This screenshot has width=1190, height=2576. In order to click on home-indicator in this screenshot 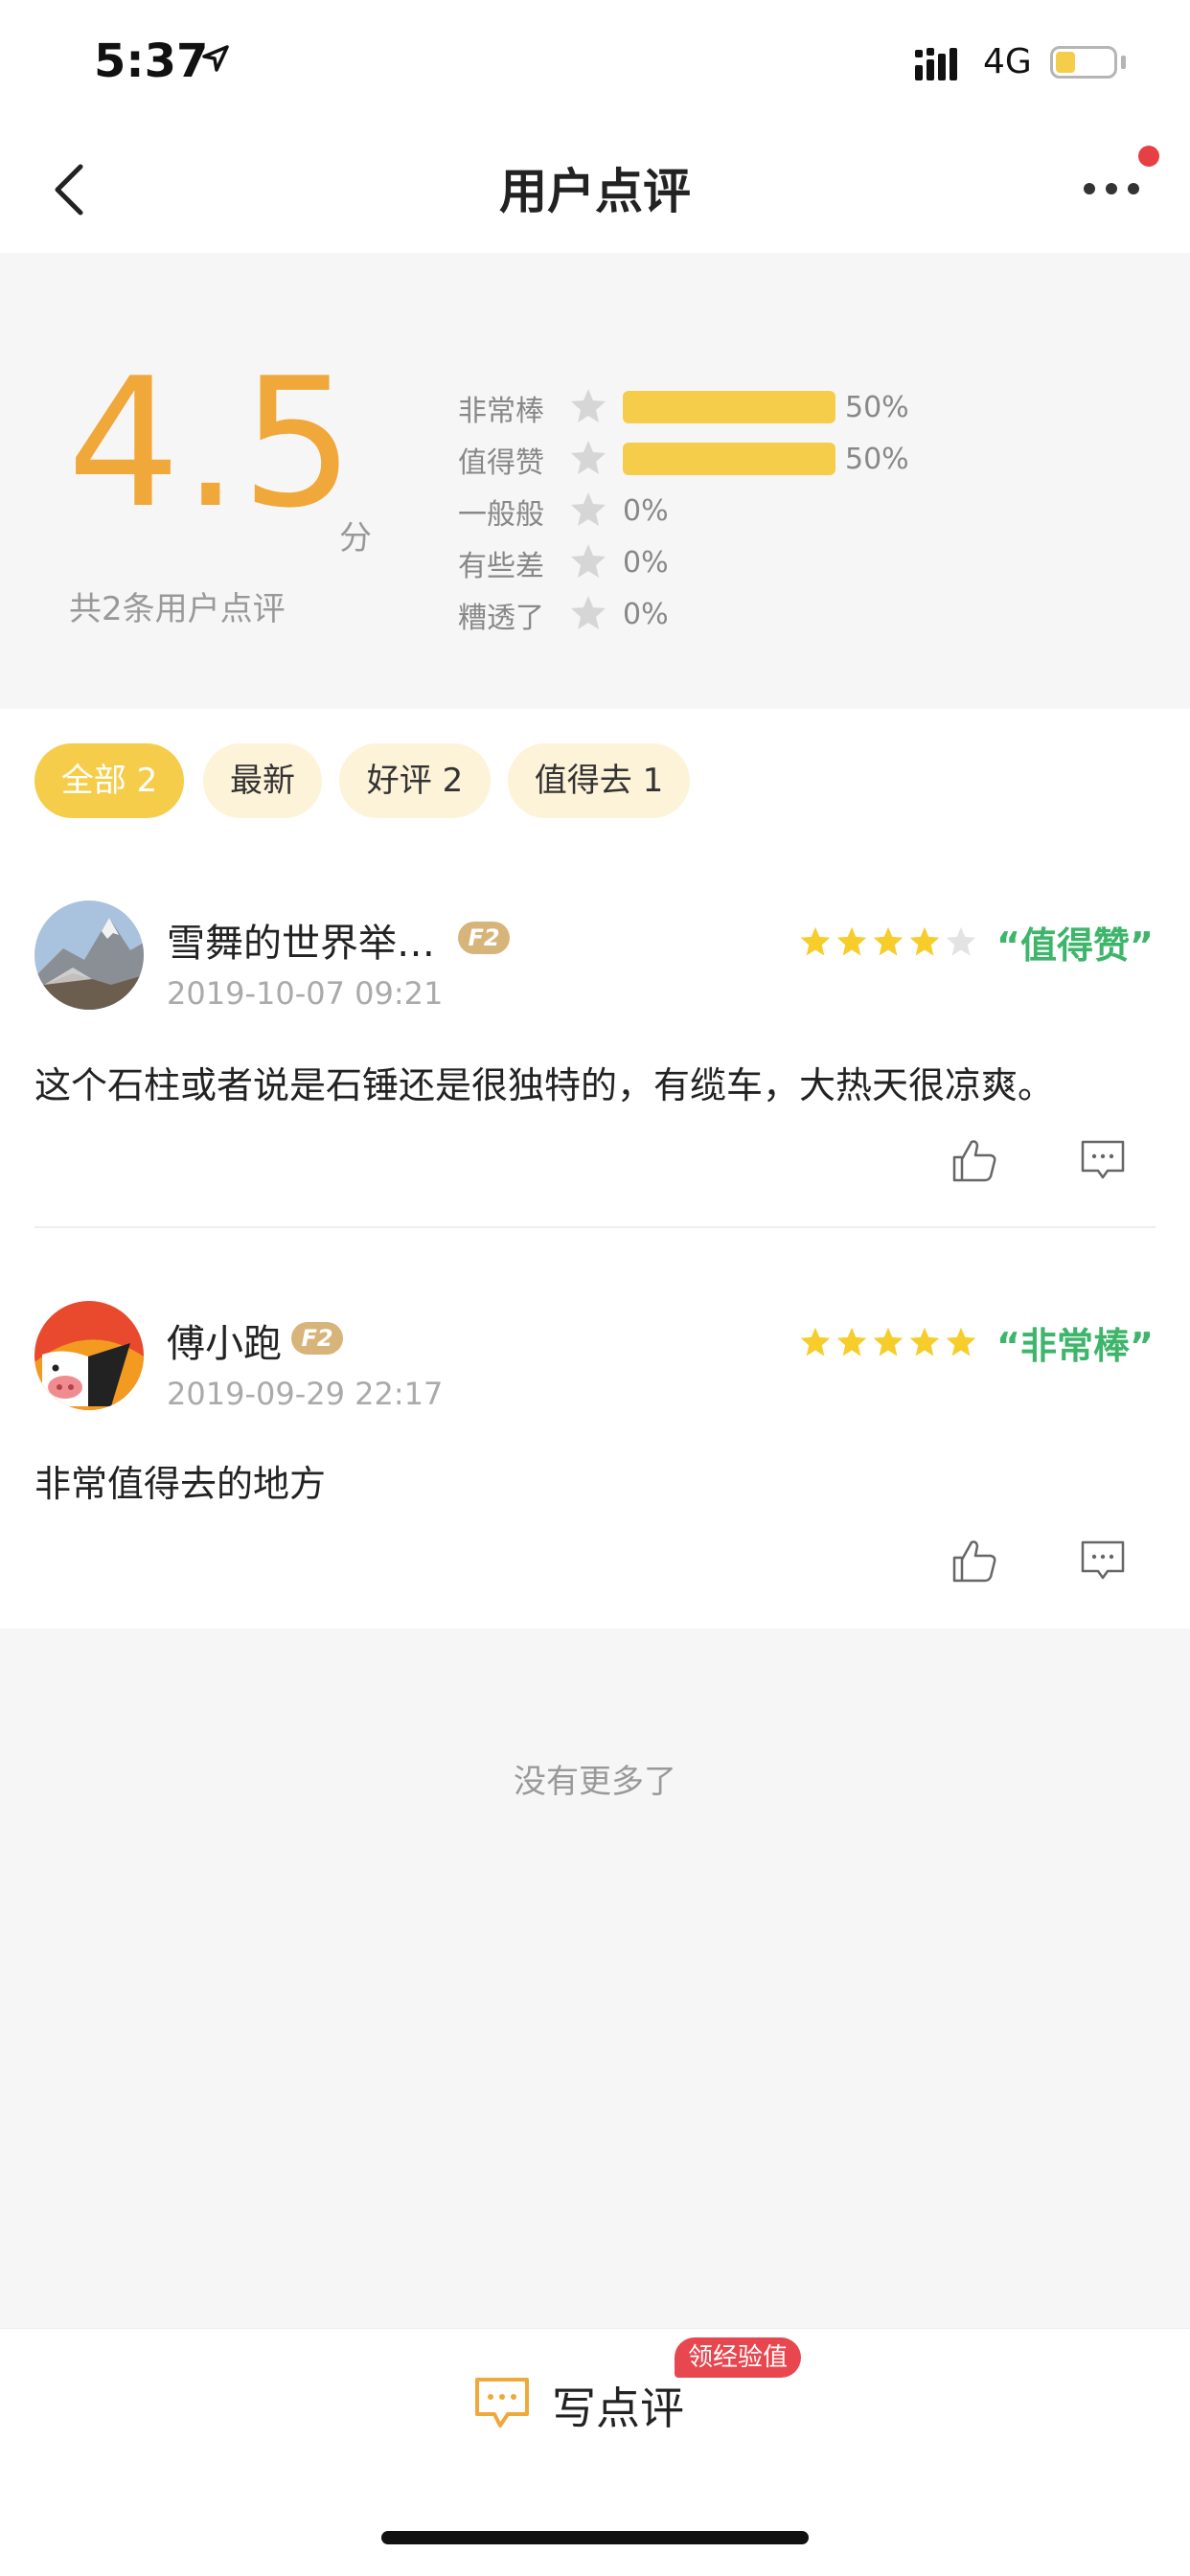, I will do `click(595, 2537)`.